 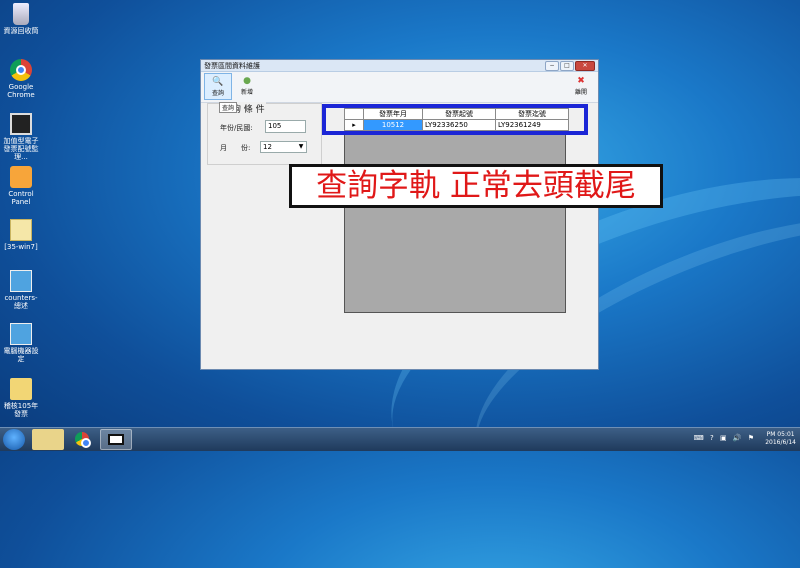 What do you see at coordinates (21, 410) in the screenshot?
I see `desktop-icon-label: 稽核105年發票` at bounding box center [21, 410].